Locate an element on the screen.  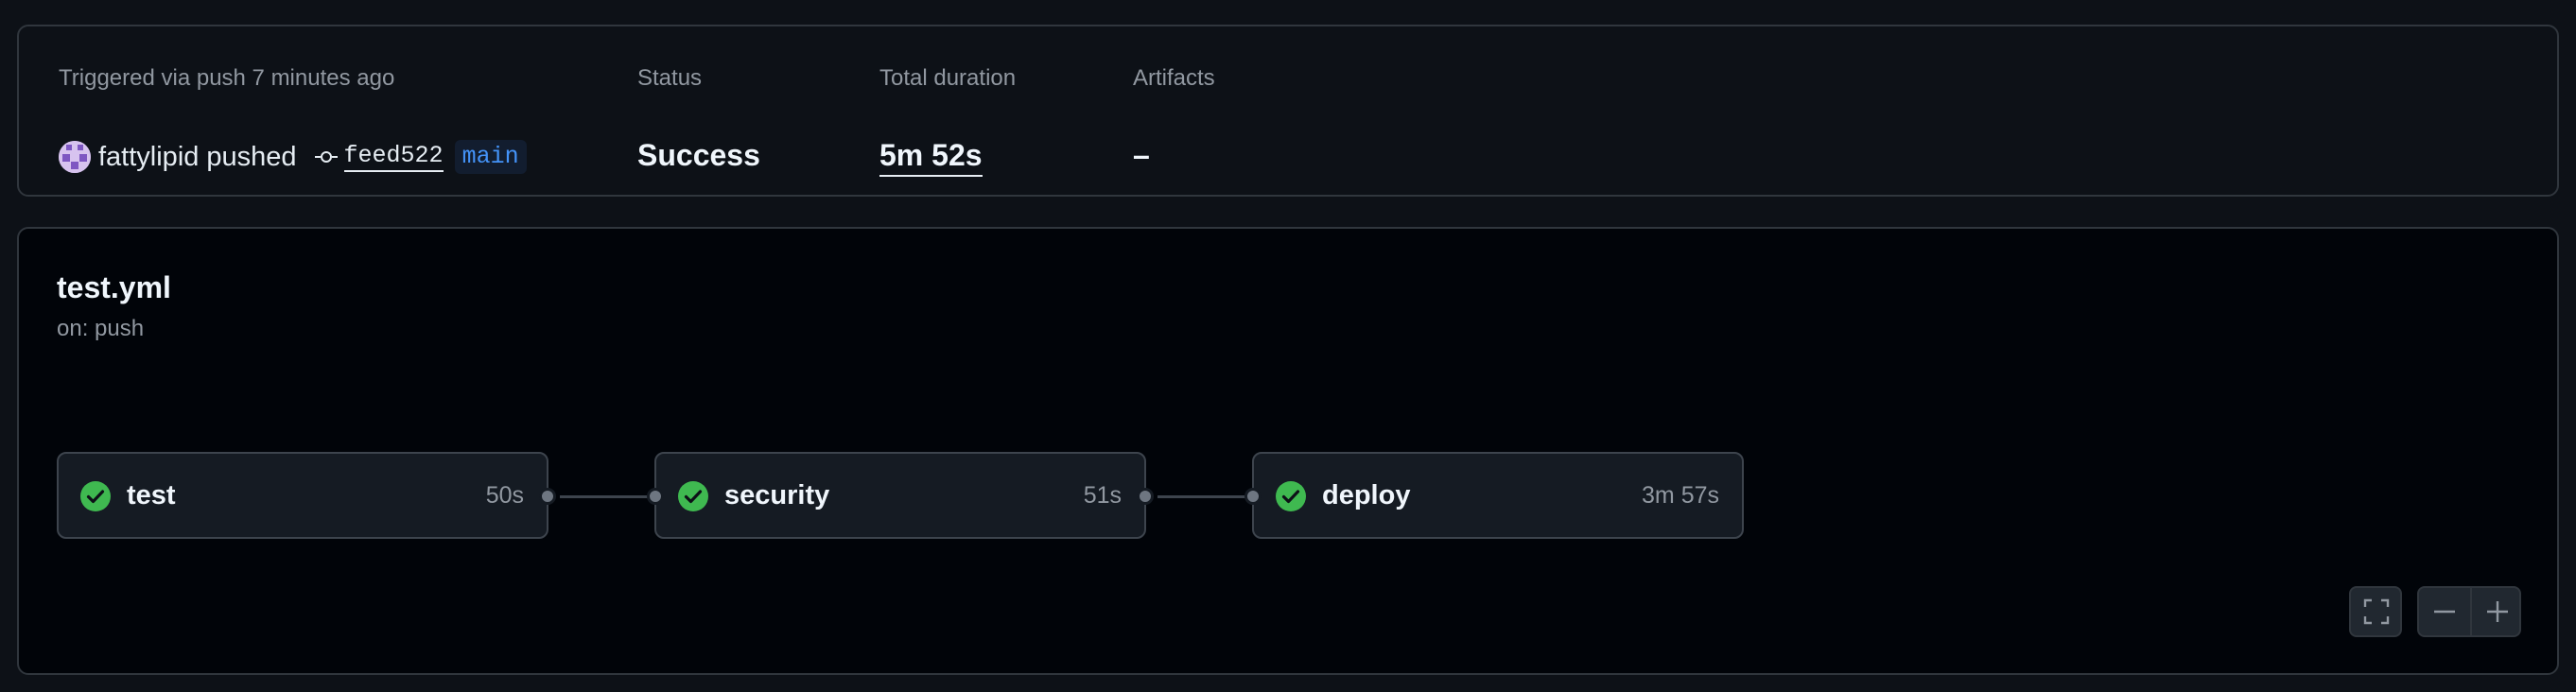
branch-badge: main is located at coordinates (490, 157).